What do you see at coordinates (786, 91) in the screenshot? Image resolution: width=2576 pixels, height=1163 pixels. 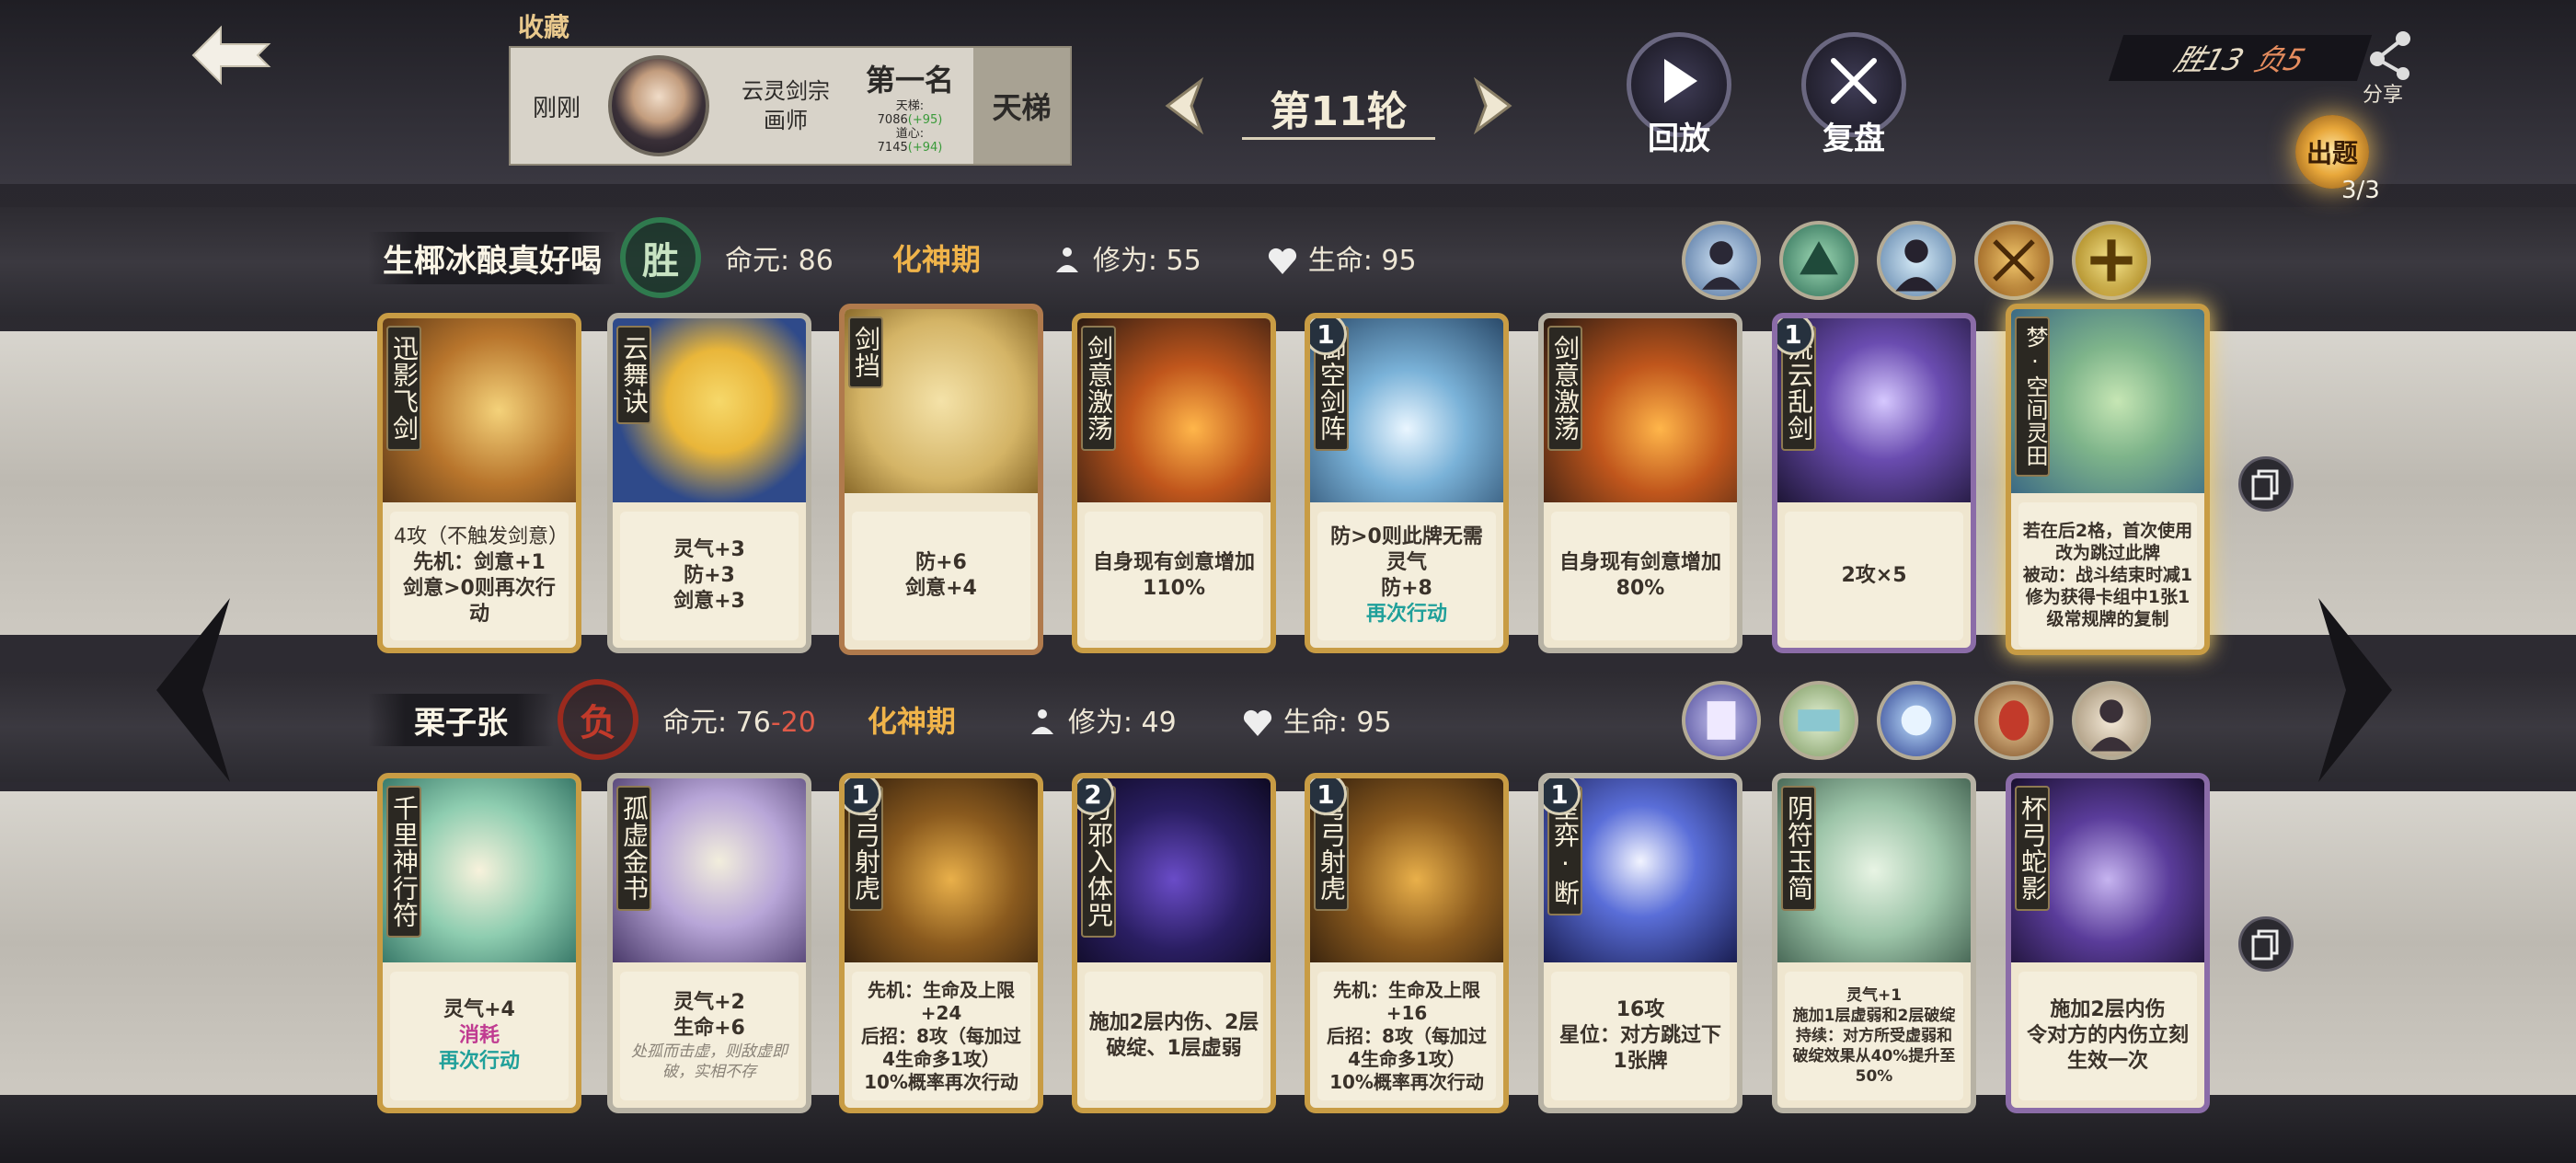 I see `sect-name: 云灵剑宗` at bounding box center [786, 91].